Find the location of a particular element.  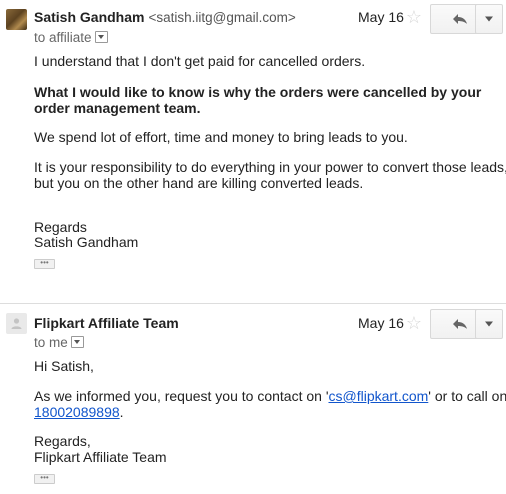

sender-email: <satish.iitg@gmail.com> is located at coordinates (222, 17).